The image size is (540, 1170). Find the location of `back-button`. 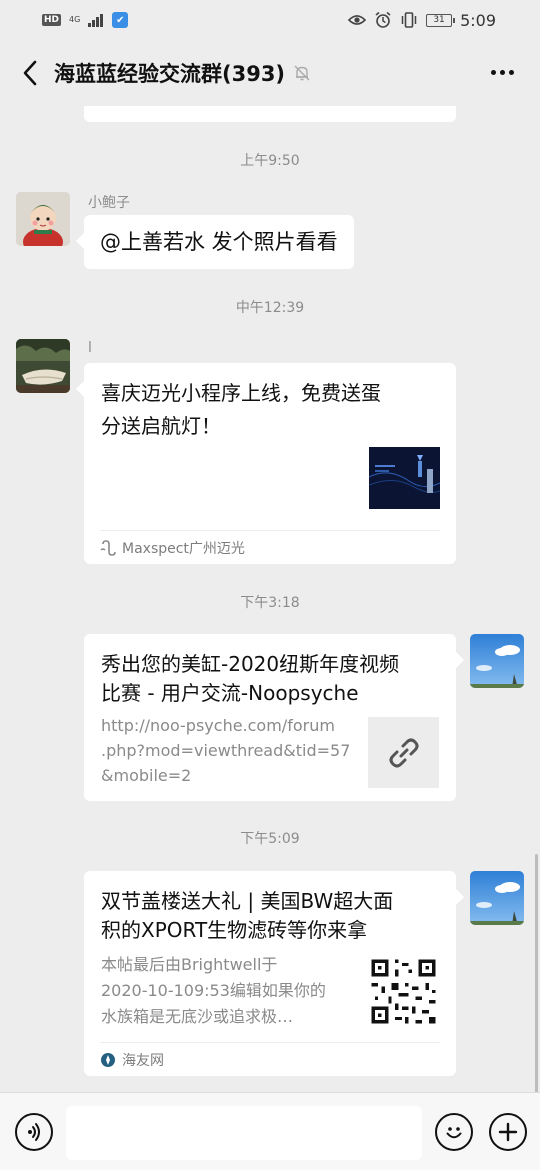

back-button is located at coordinates (30, 73).